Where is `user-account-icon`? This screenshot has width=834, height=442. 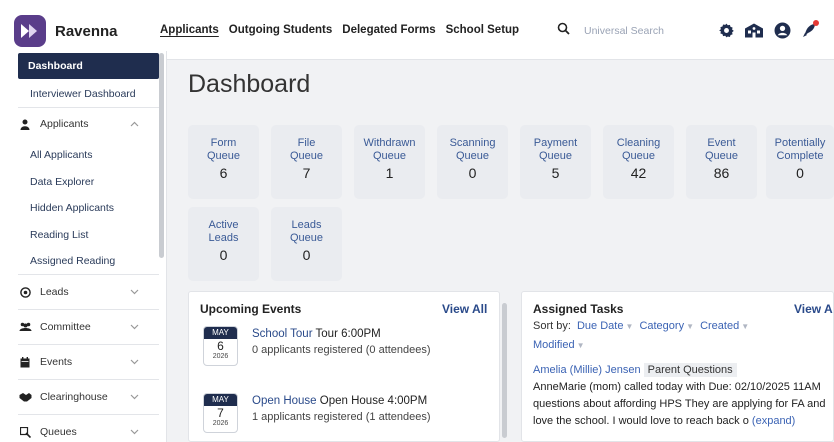
user-account-icon is located at coordinates (782, 30).